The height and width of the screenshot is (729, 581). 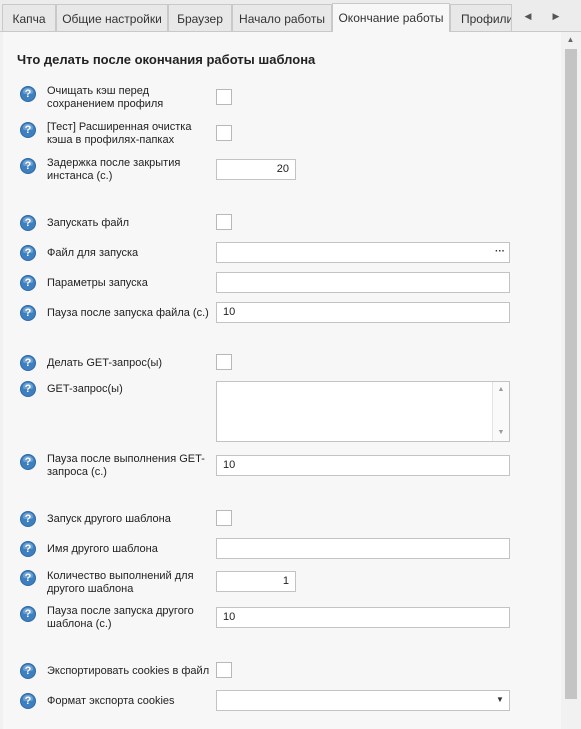 What do you see at coordinates (128, 313) in the screenshot?
I see `pause-after-file-label: Пауза после запуска файла (с.)` at bounding box center [128, 313].